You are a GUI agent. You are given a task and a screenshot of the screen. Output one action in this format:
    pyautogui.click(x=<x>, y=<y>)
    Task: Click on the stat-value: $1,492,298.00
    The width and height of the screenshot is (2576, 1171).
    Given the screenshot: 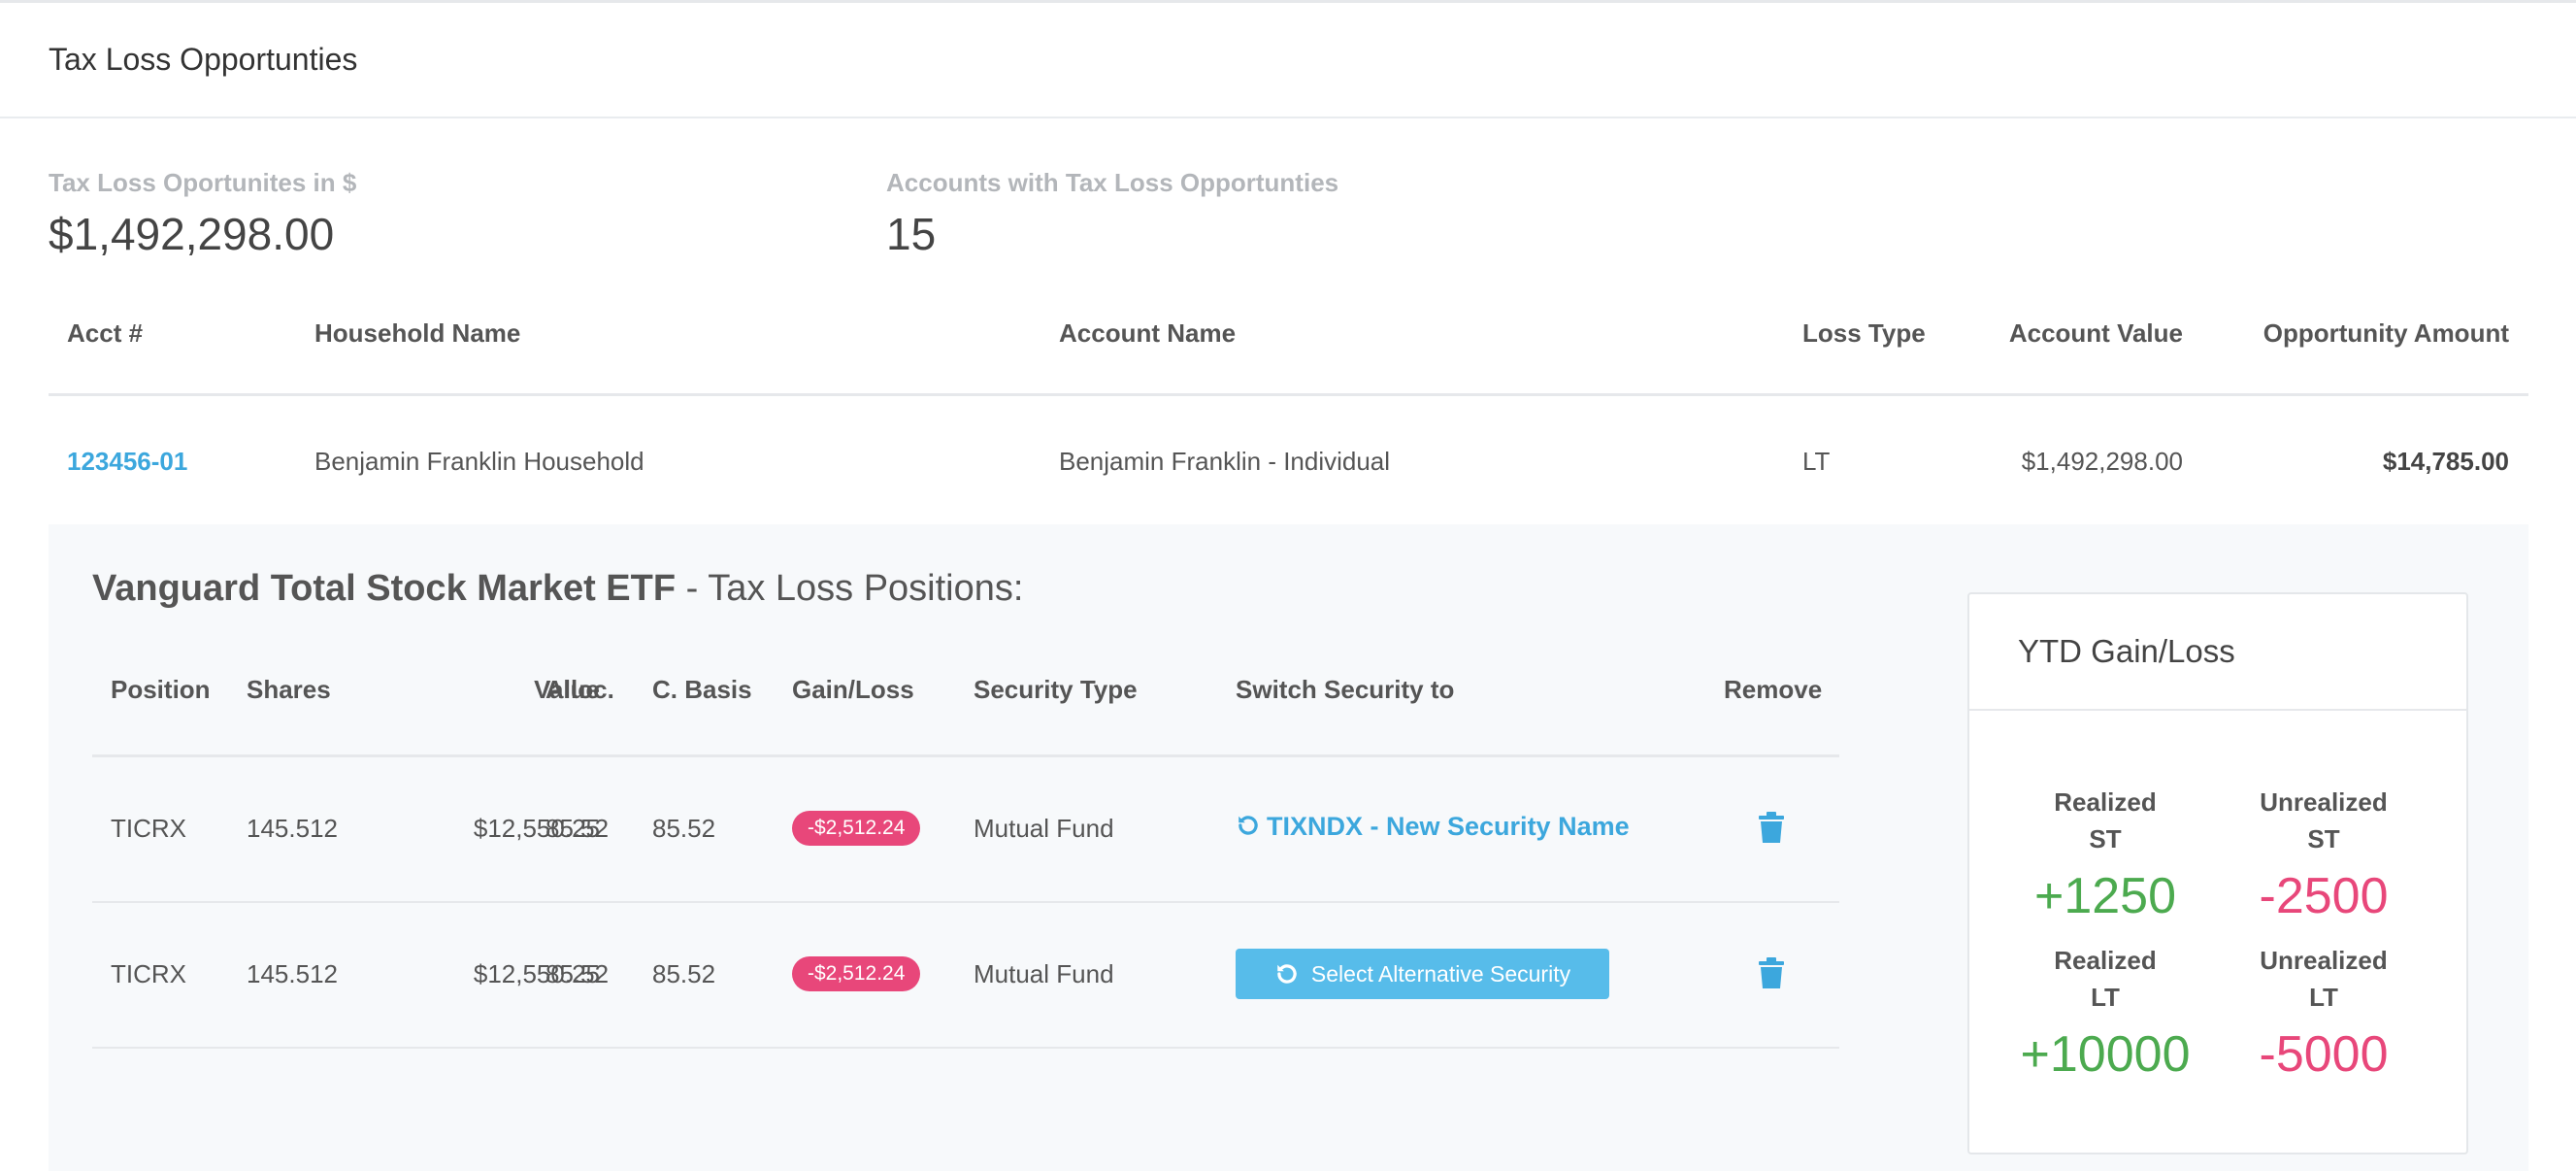 What is the action you would take?
    pyautogui.click(x=192, y=234)
    